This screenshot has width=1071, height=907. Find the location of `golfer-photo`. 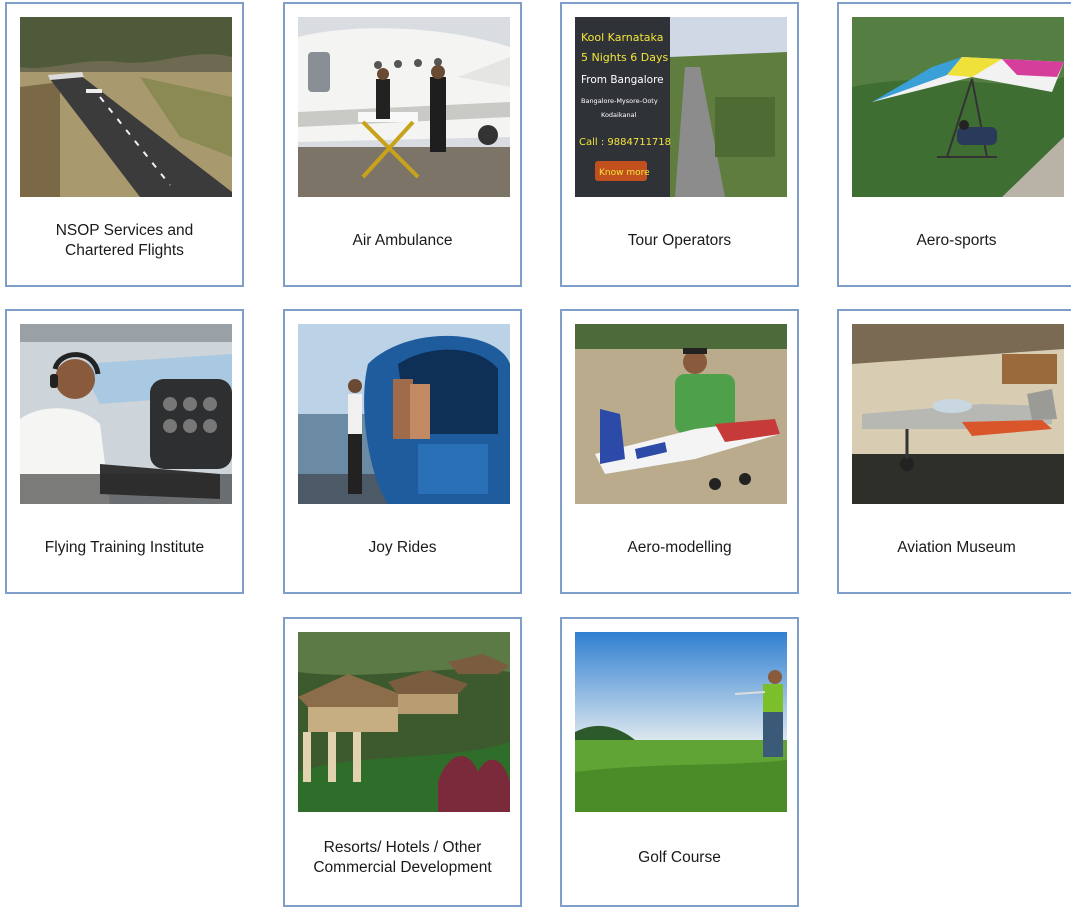

golfer-photo is located at coordinates (681, 722).